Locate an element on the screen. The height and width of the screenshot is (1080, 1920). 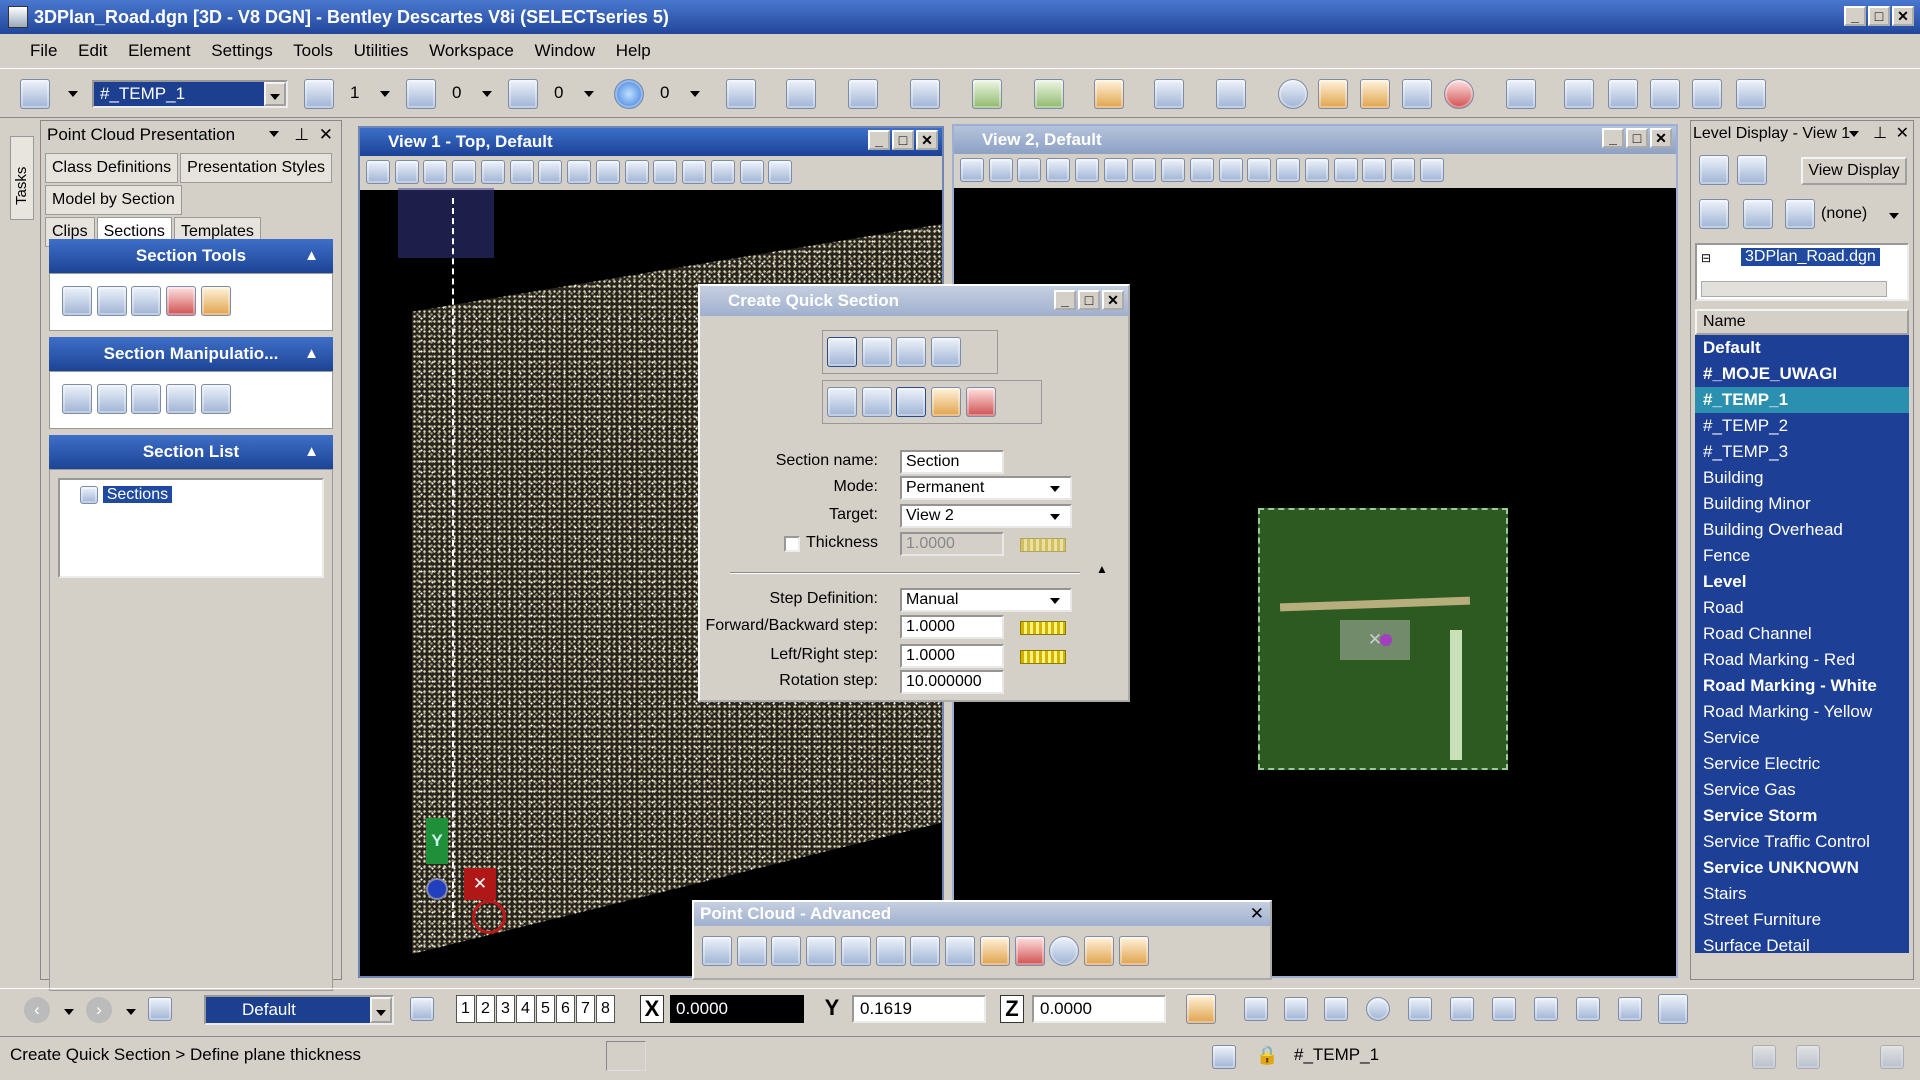
snap-tangent-icon is located at coordinates (1546, 1009).